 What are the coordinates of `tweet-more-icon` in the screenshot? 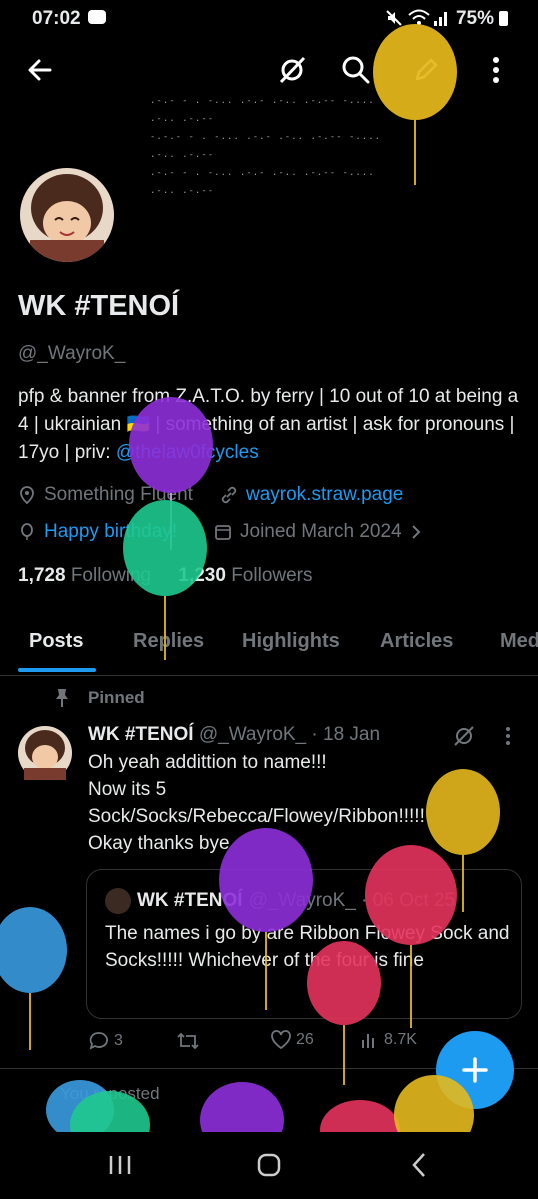 It's located at (508, 738).